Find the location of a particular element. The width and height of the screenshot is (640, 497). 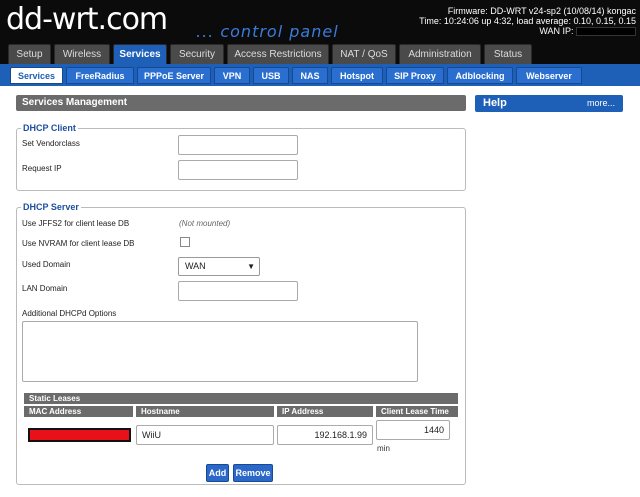

used-domain-value: WAN is located at coordinates (195, 266).